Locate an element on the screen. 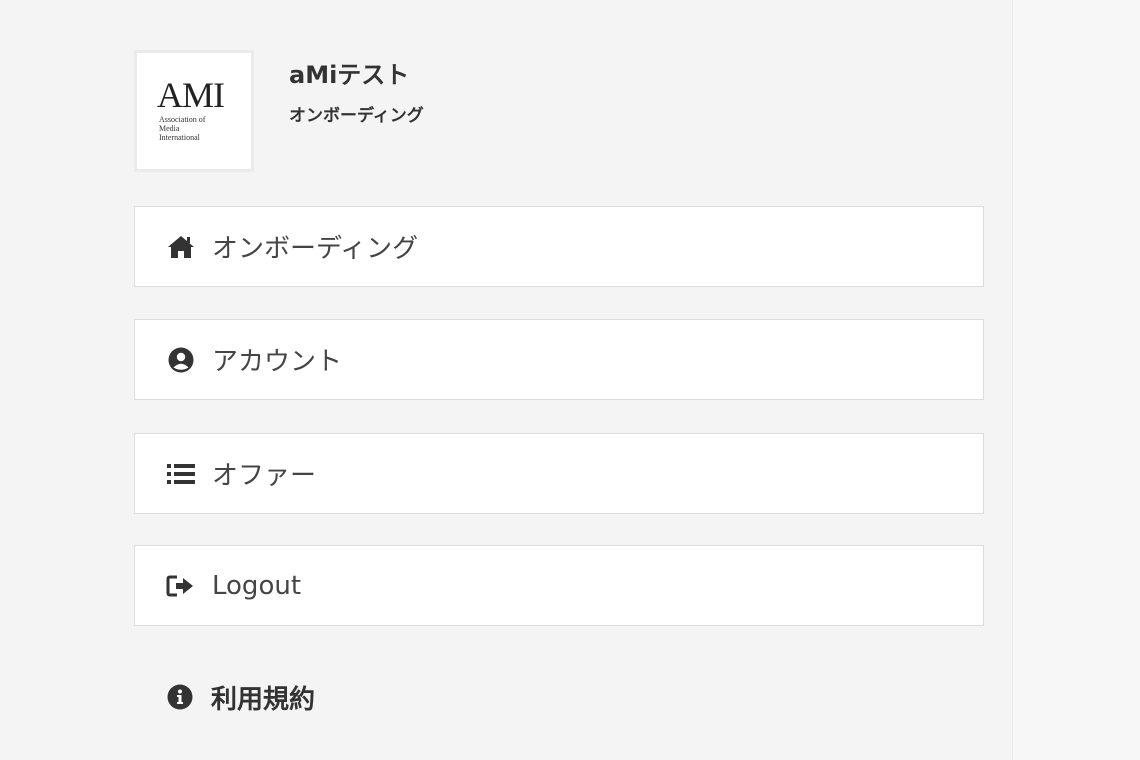 The width and height of the screenshot is (1140, 760). user-circle-icon is located at coordinates (181, 360).